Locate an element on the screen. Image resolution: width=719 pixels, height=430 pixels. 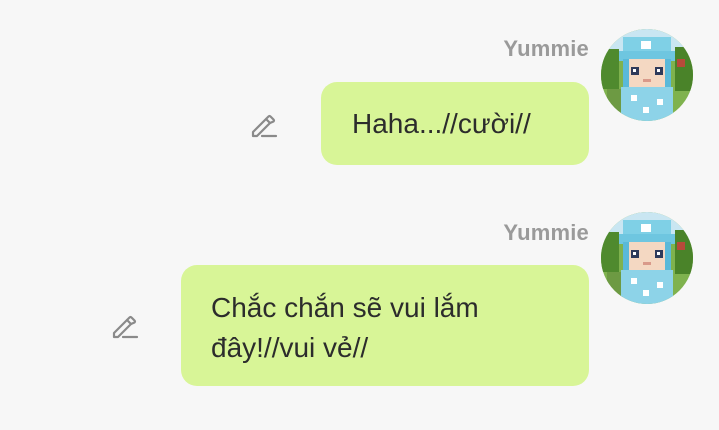
message-text: Haha...//cười// is located at coordinates (441, 123).